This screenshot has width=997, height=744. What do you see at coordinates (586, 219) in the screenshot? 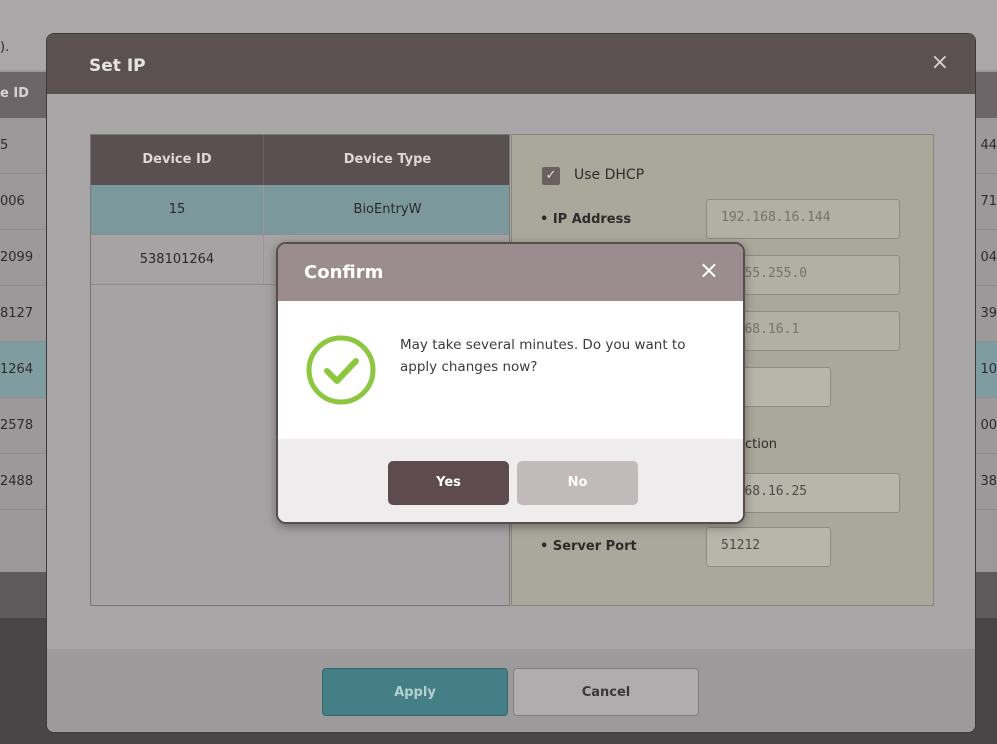
I see `ip-address-label: • IP Address` at bounding box center [586, 219].